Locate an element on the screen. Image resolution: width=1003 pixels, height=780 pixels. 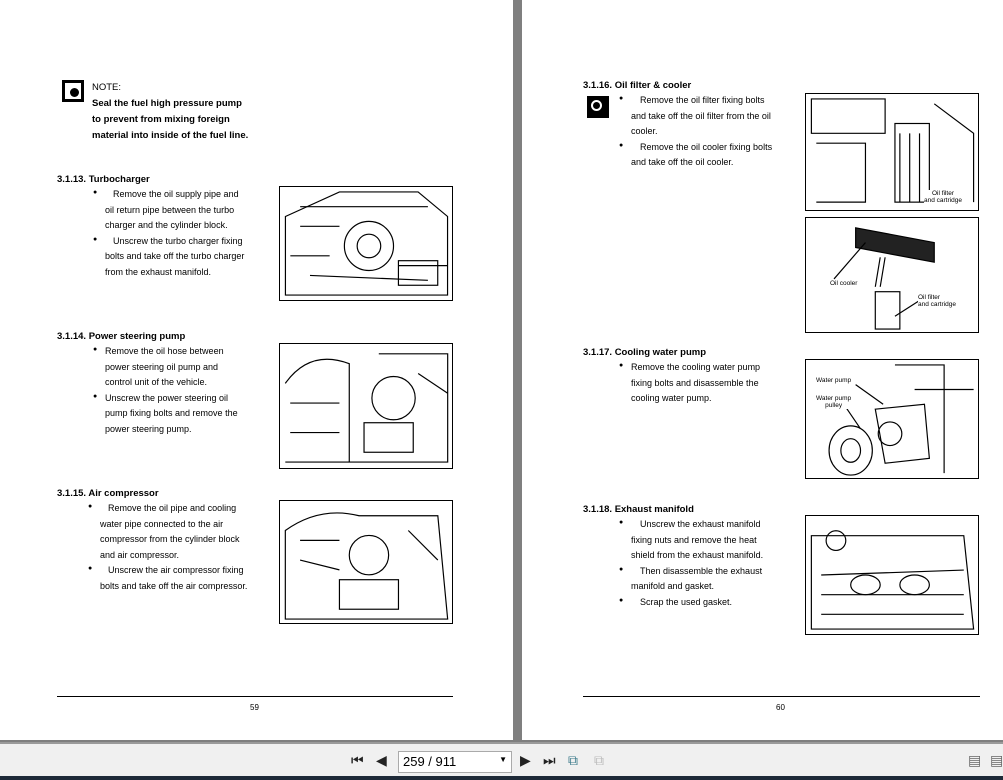
bullet-text: bolts and take off the air compressor. is located at coordinates (174, 586).